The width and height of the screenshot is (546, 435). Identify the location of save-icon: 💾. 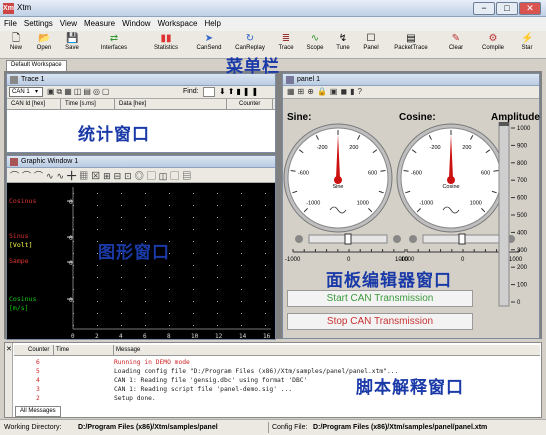
(72, 38).